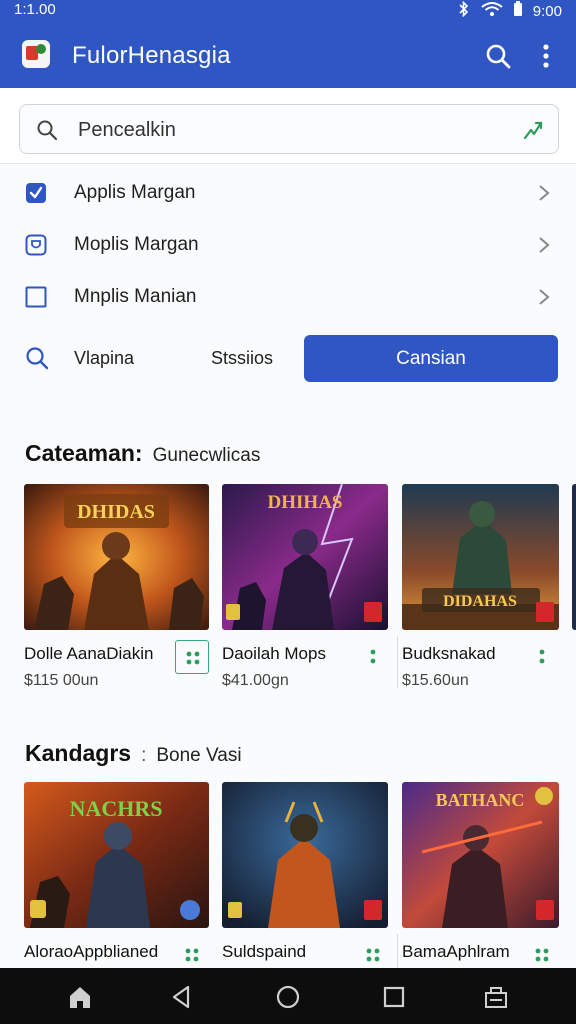  I want to click on section-title: Cateaman:, so click(84, 453).